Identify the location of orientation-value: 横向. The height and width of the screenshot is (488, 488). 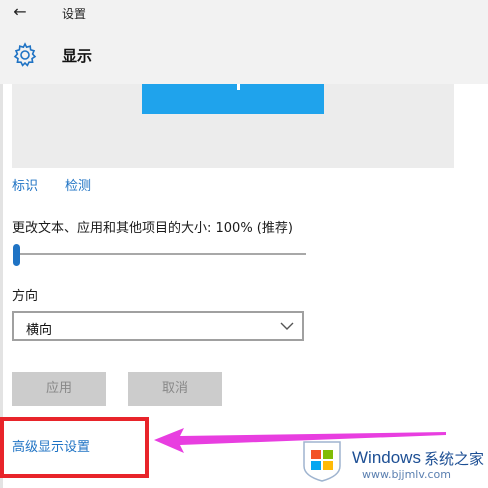
(39, 330).